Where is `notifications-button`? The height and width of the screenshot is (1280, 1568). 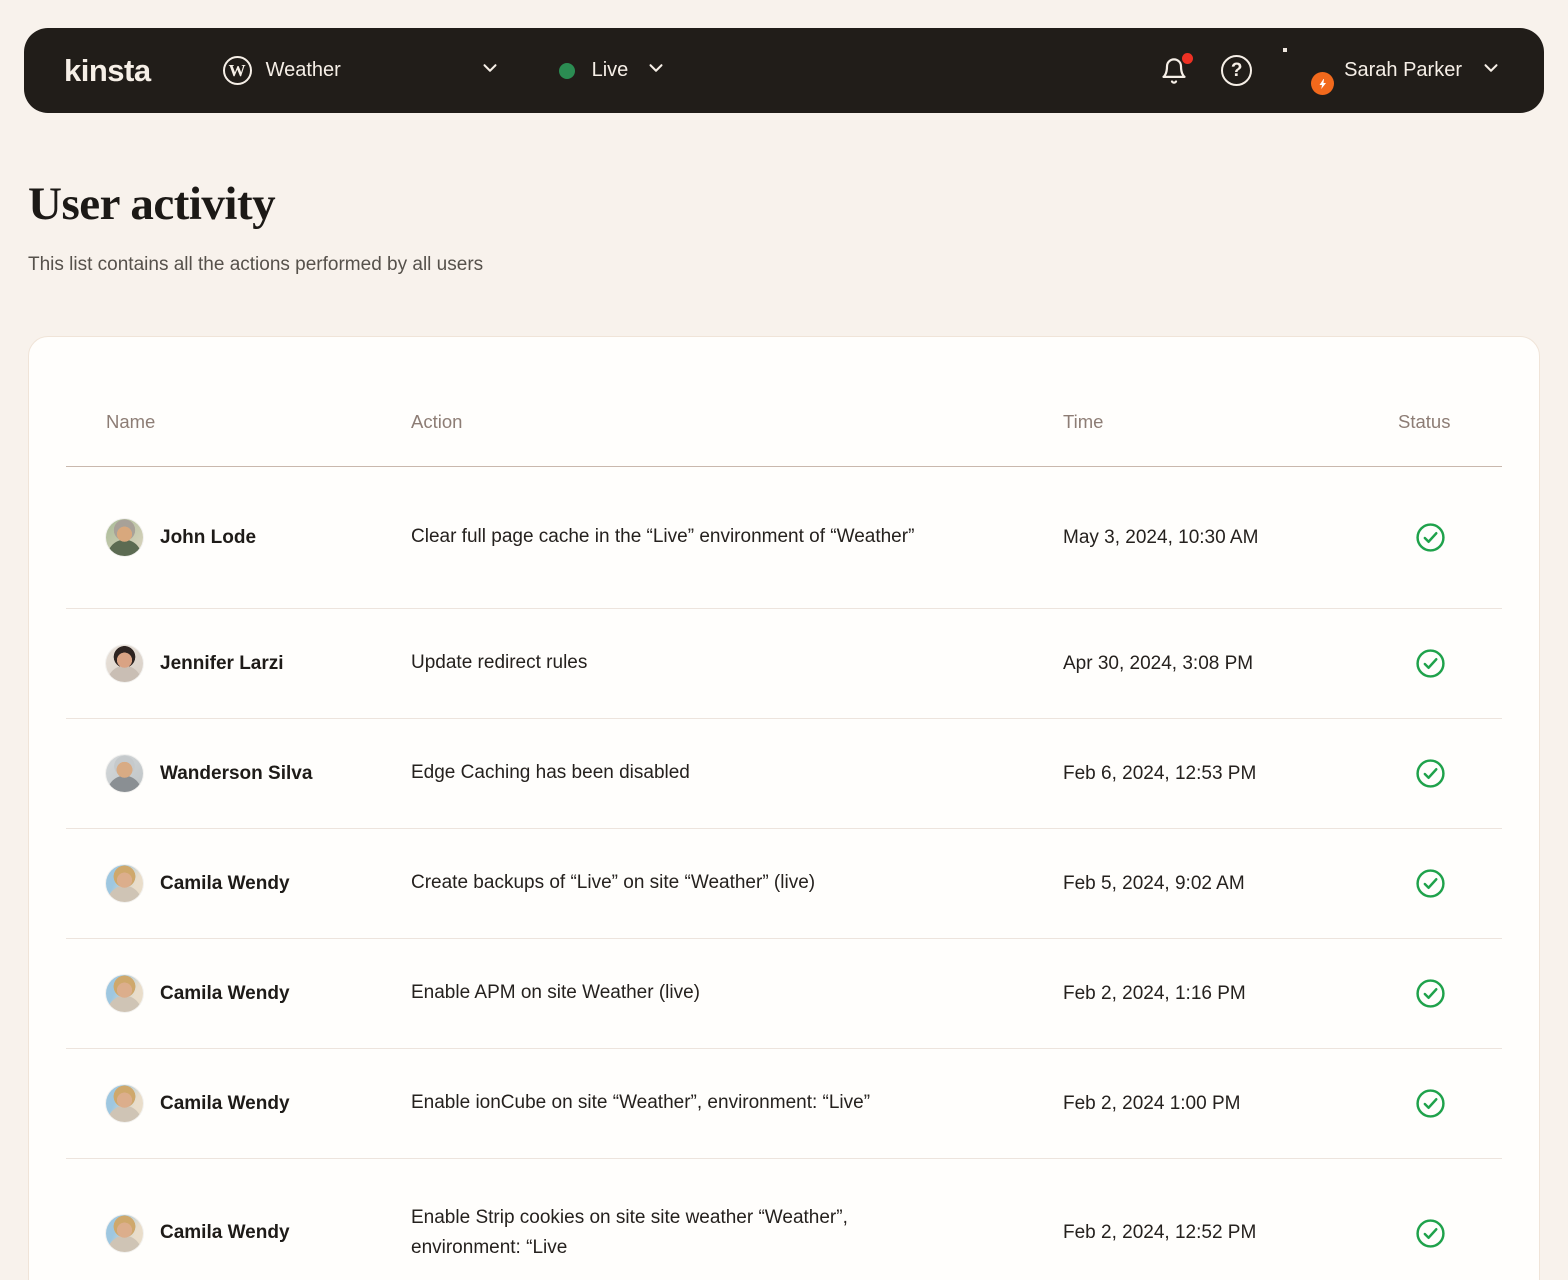 notifications-button is located at coordinates (1177, 68).